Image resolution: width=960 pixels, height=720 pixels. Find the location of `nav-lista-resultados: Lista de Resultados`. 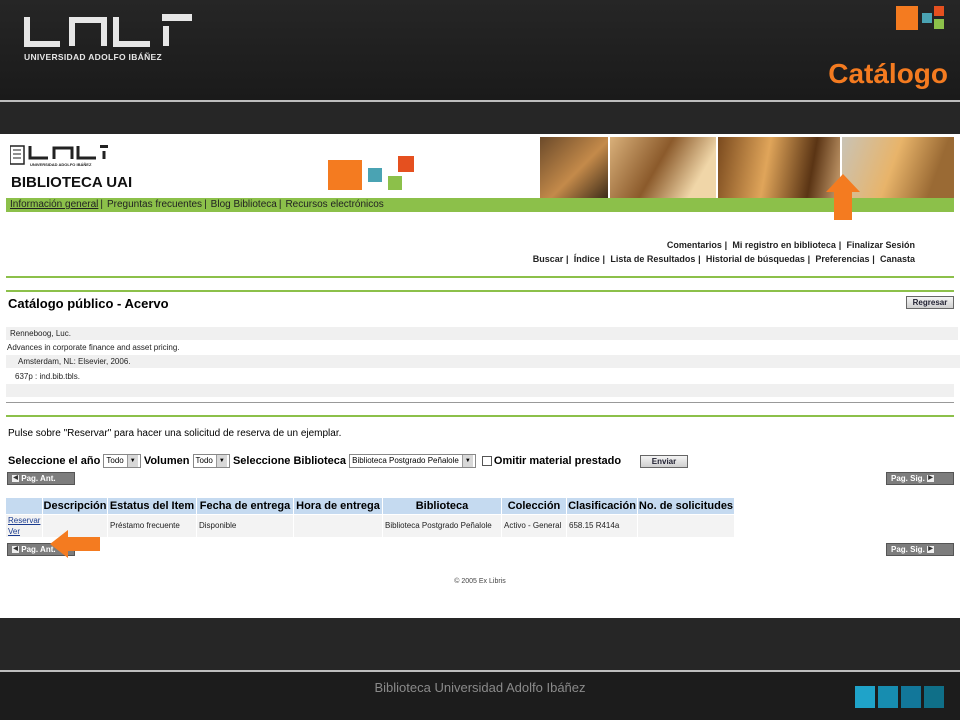

nav-lista-resultados: Lista de Resultados is located at coordinates (652, 259).